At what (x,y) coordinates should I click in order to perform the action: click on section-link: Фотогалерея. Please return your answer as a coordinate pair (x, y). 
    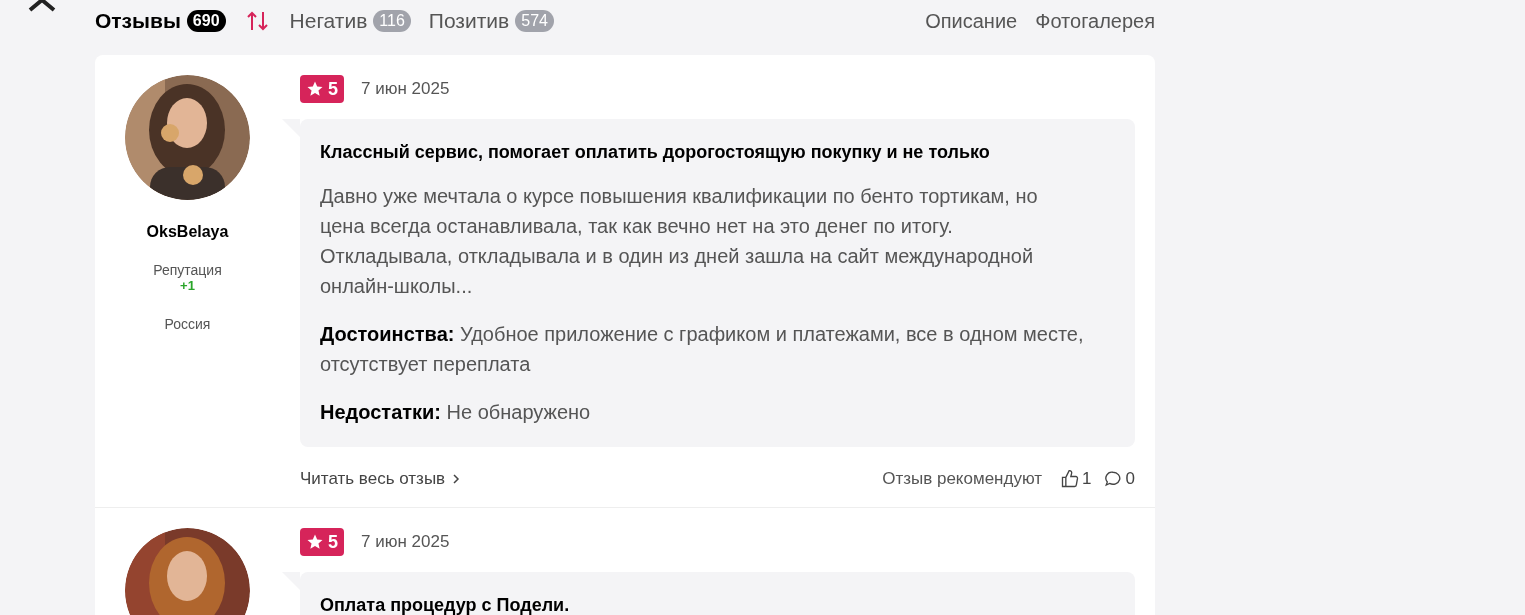
    Looking at the image, I should click on (1095, 21).